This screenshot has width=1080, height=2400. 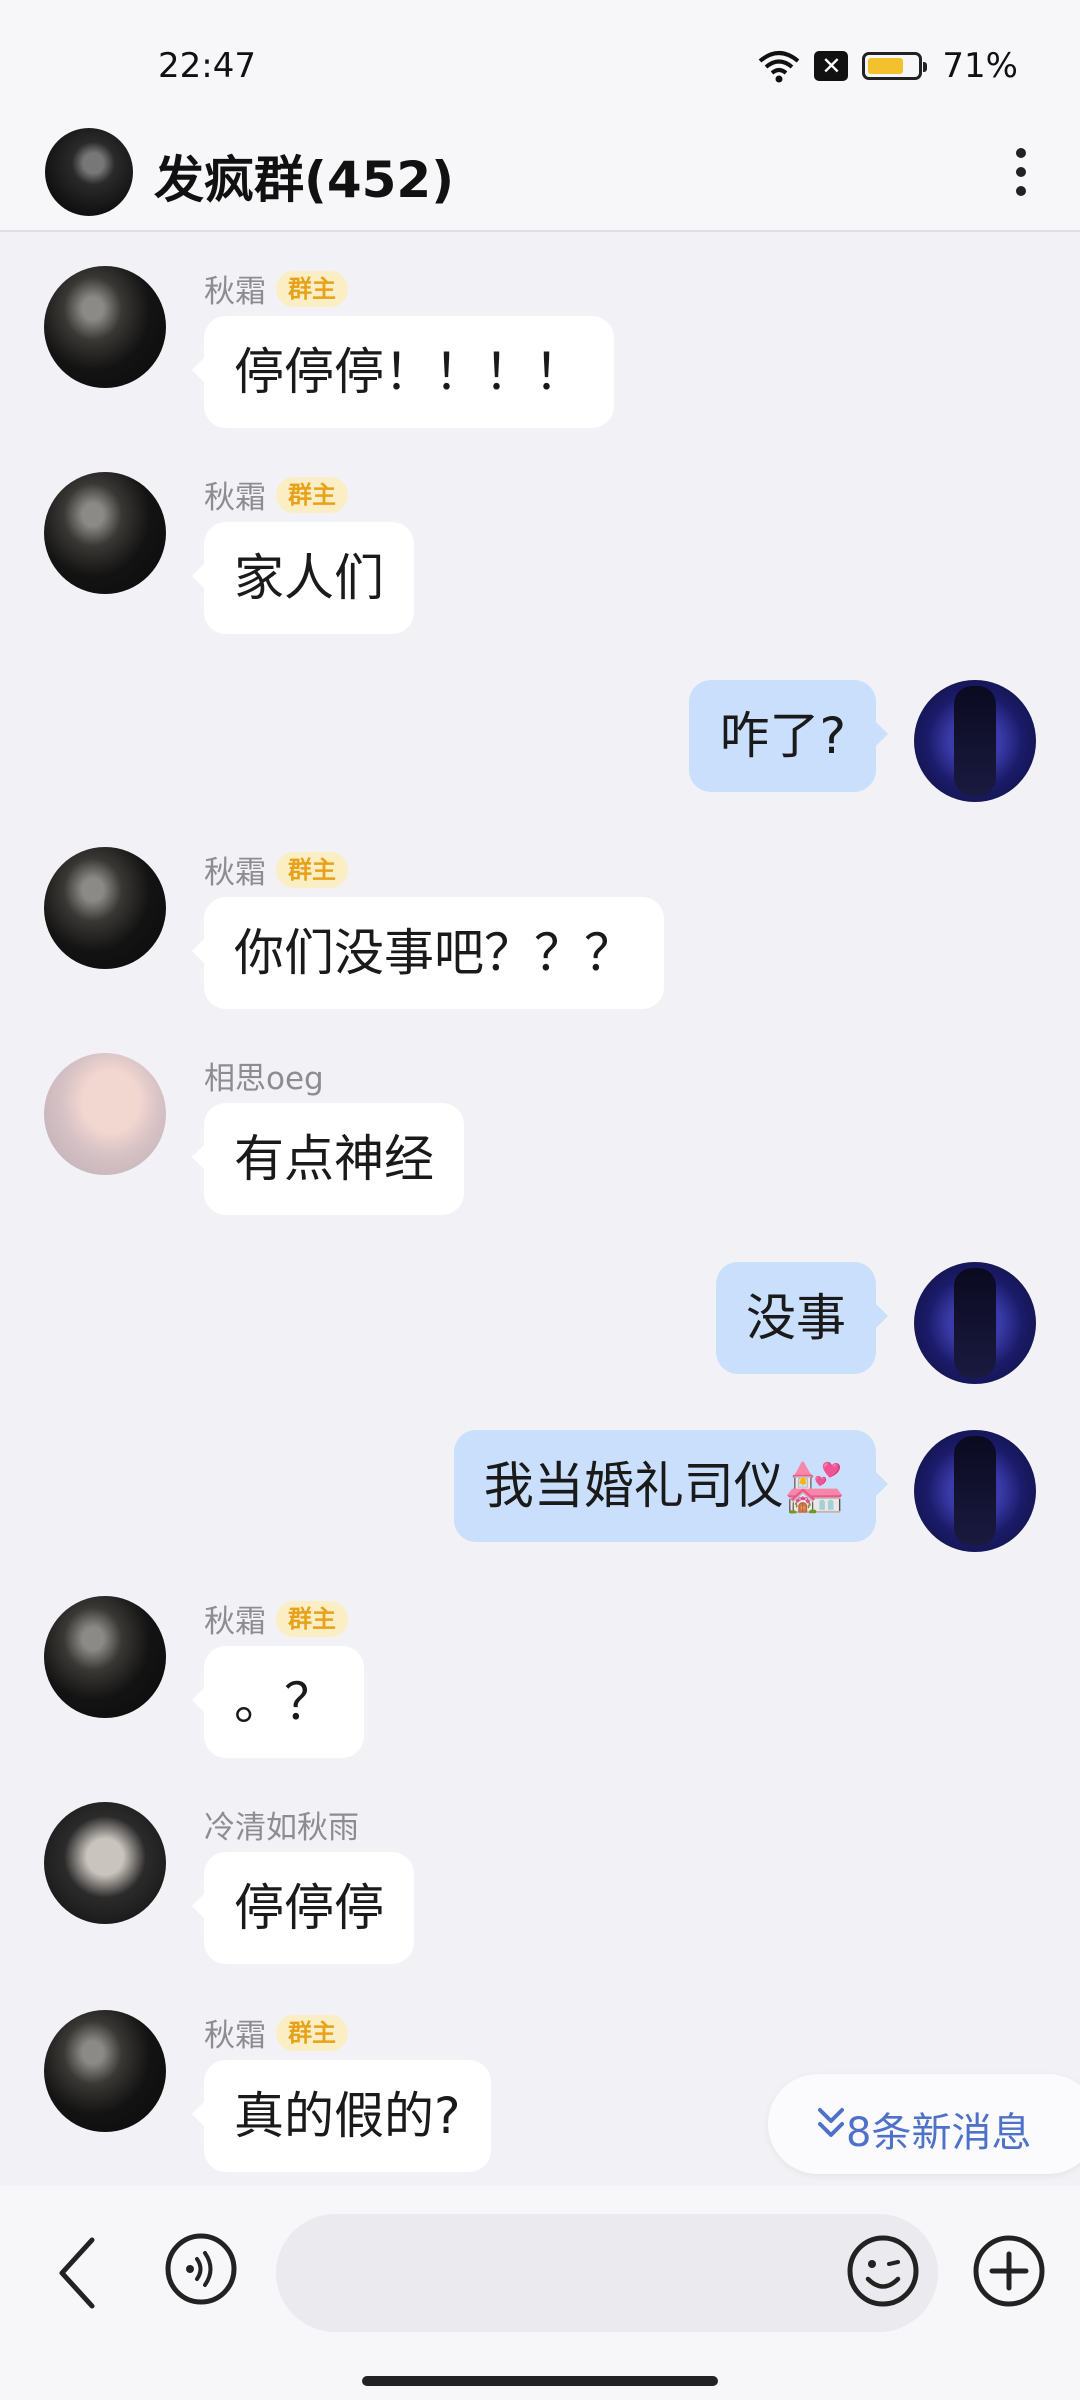 I want to click on message-bubble: 停停停, so click(x=303, y=1908).